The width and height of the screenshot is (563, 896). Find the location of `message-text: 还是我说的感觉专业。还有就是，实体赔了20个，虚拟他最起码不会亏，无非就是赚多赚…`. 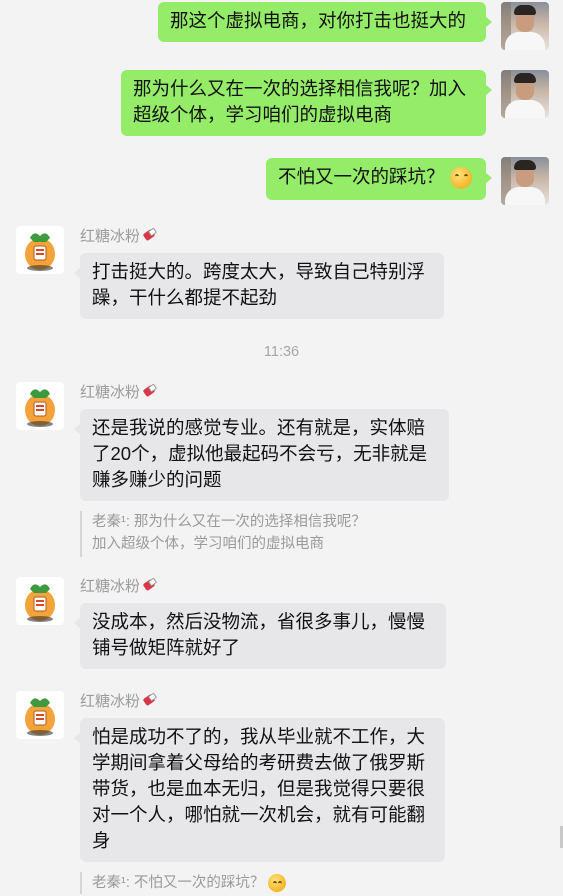

message-text: 还是我说的感觉专业。还有就是，实体赔了20个，虚拟他最起码不会亏，无非就是赚多赚… is located at coordinates (260, 453).